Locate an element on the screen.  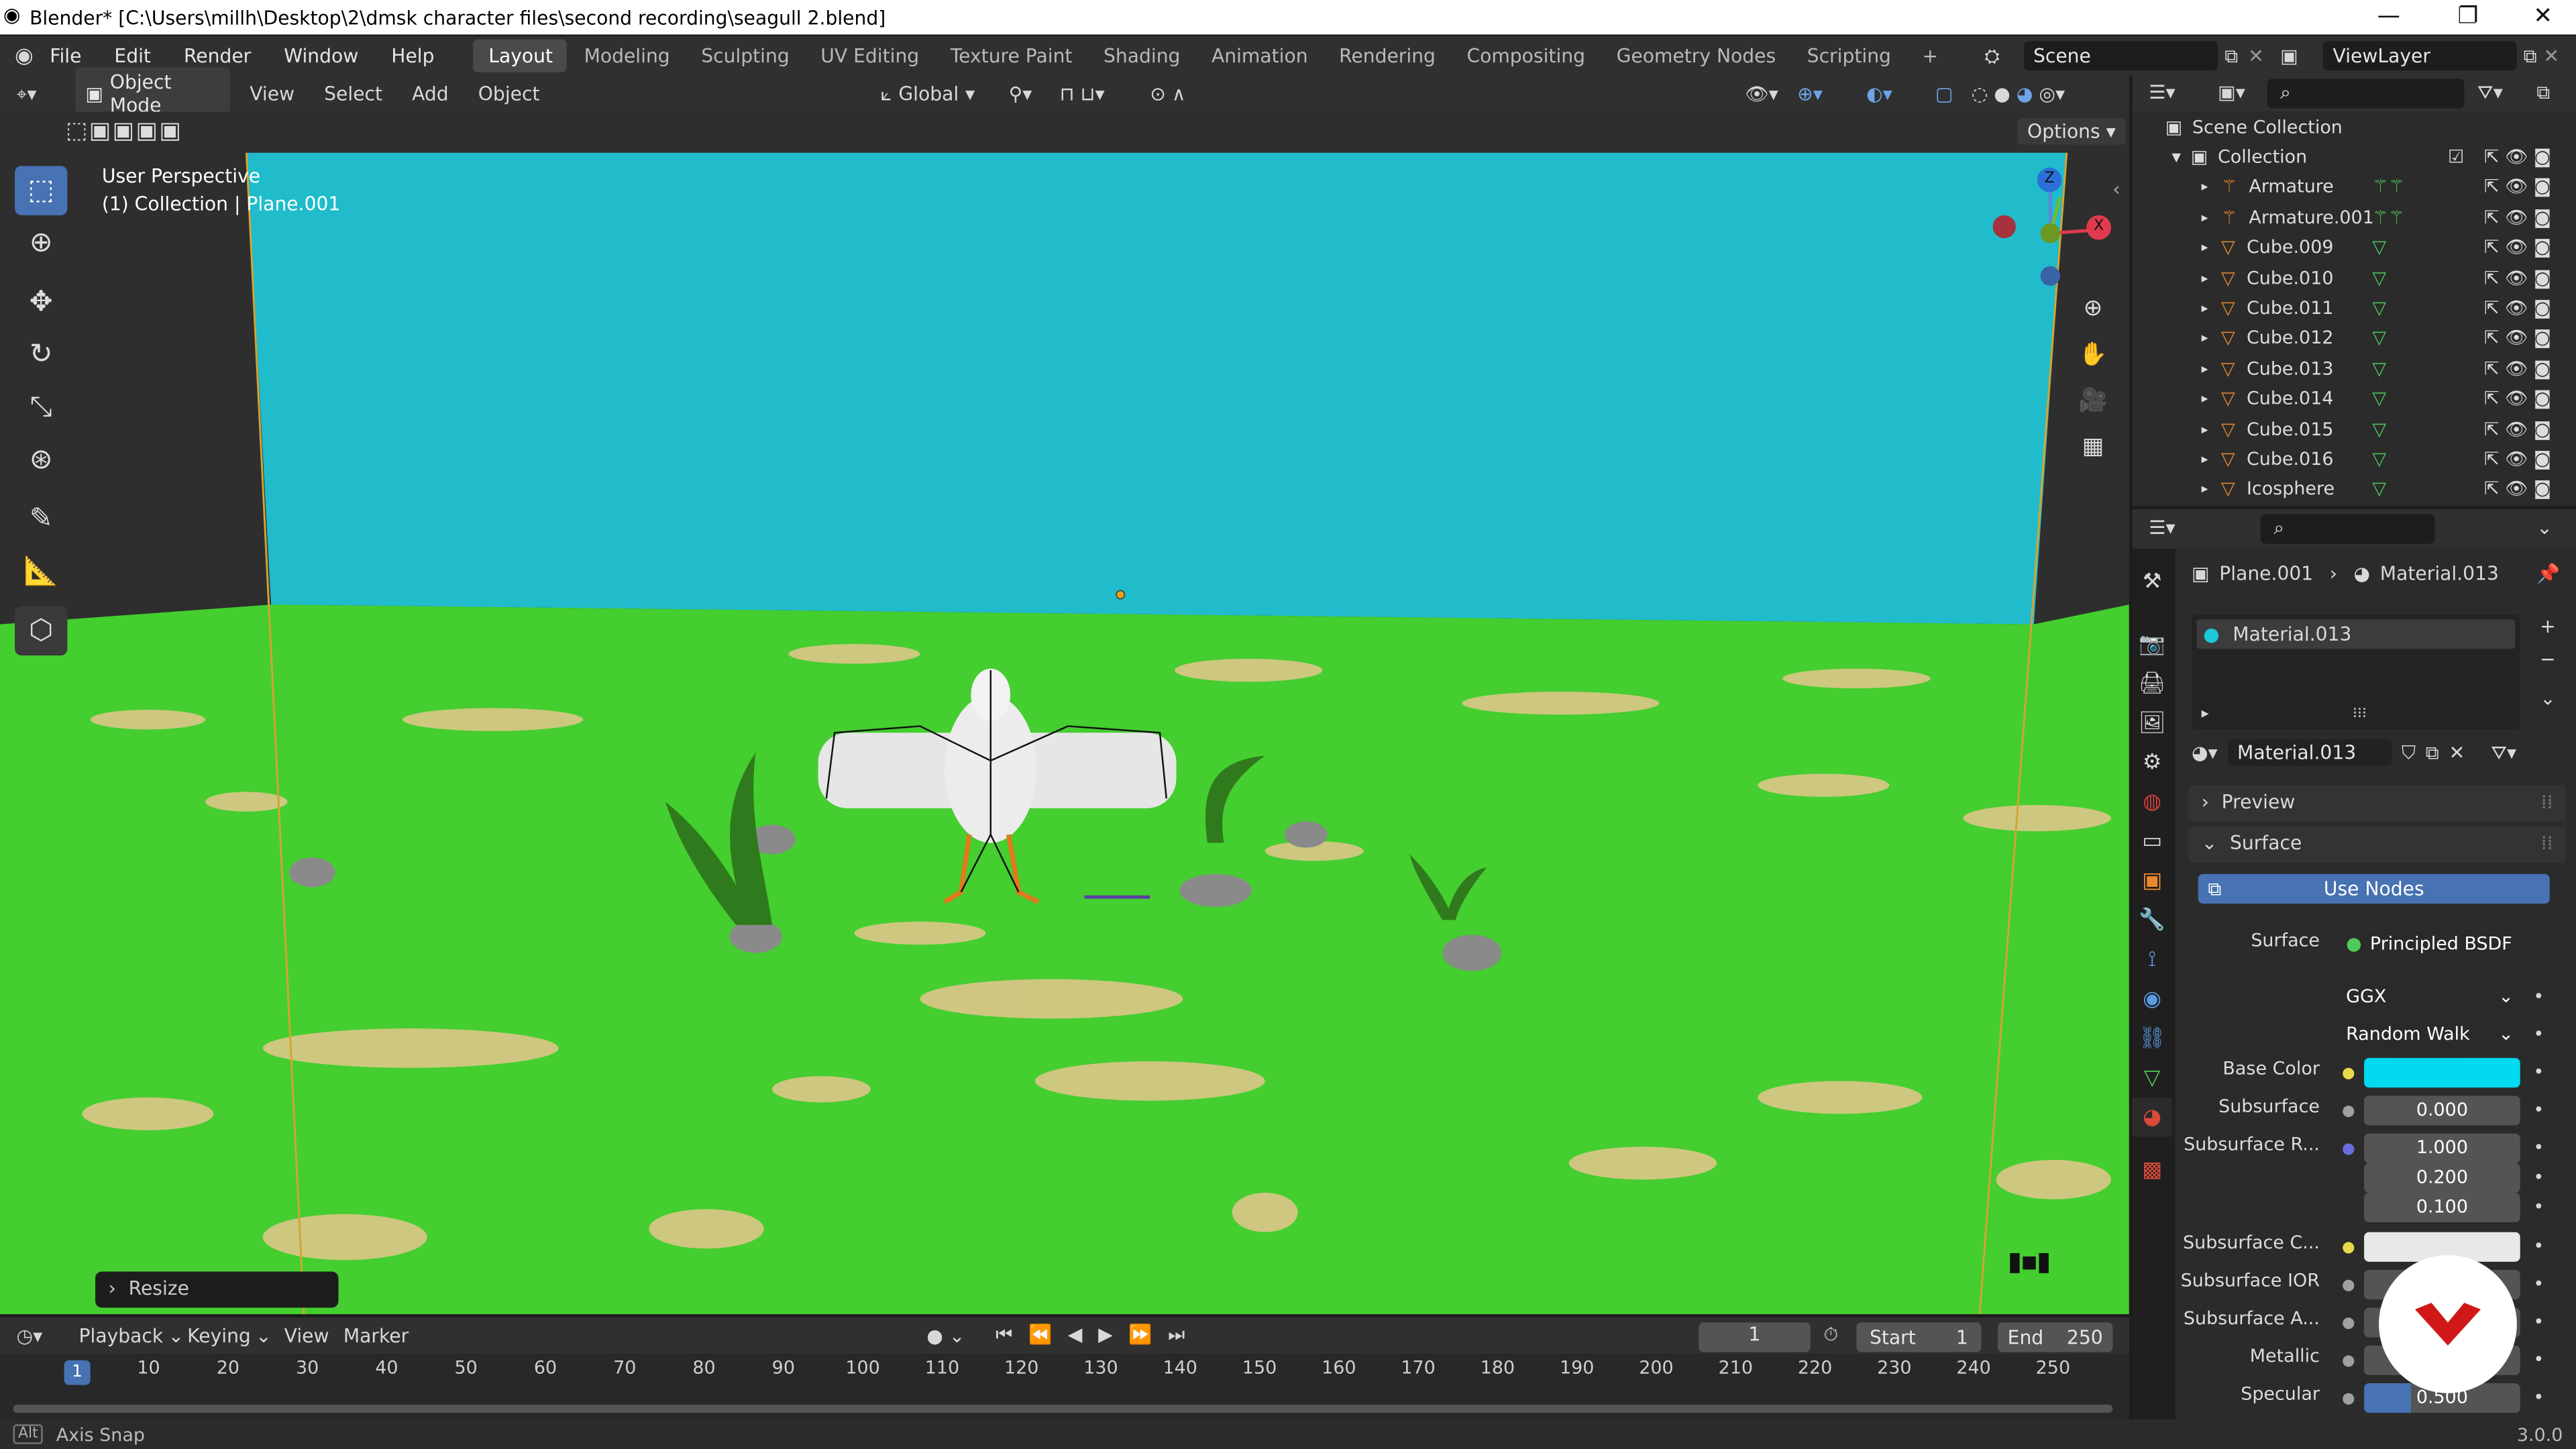
playback-controls: ⏮ ⏪ ◀ ▶ ⏩ ⏭ is located at coordinates (1093, 1334).